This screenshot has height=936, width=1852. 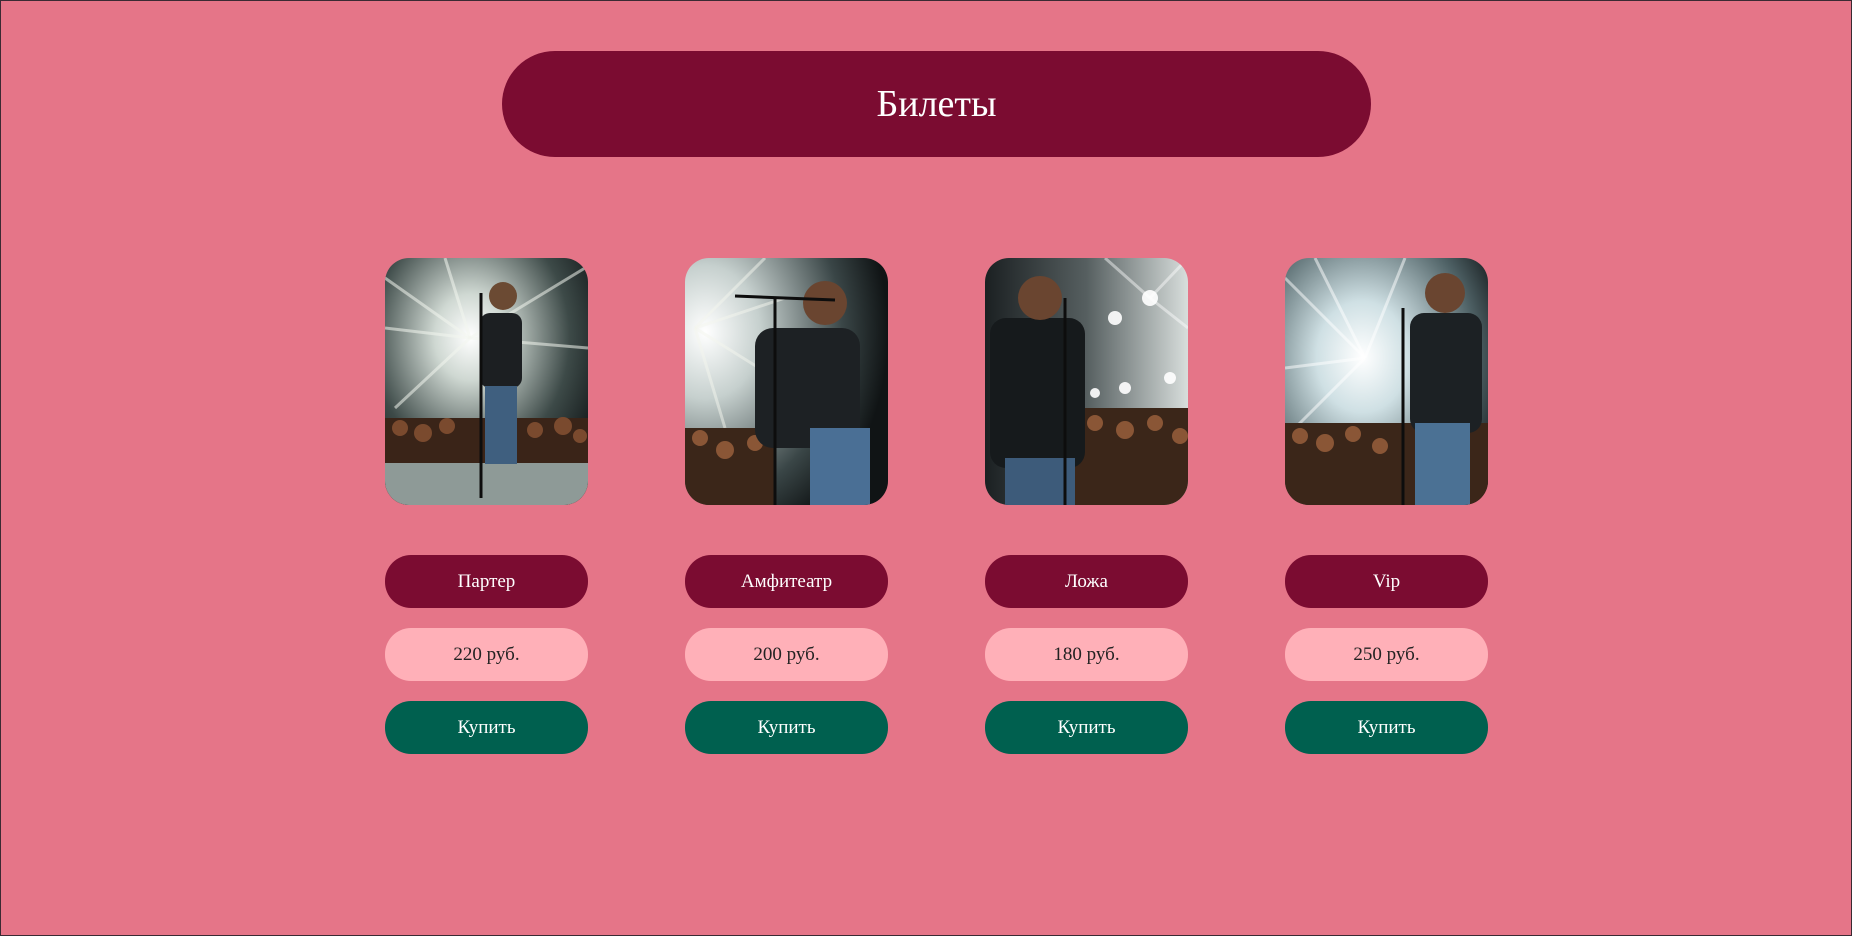 I want to click on ticket-price: 250 руб., so click(x=1386, y=654).